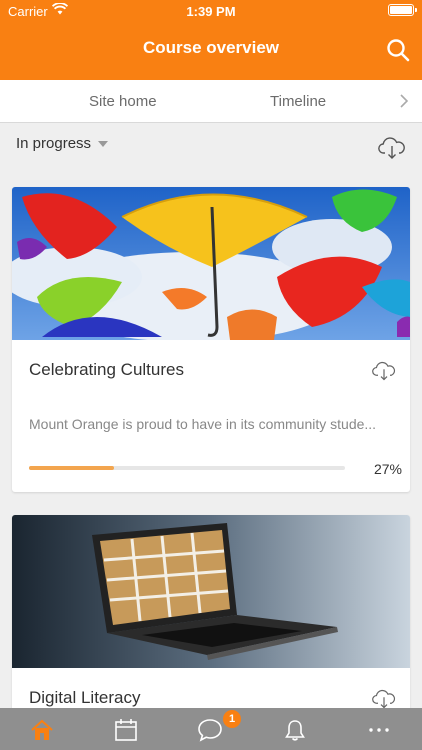 The height and width of the screenshot is (750, 422). I want to click on course-filter-select: In progress, so click(62, 143).